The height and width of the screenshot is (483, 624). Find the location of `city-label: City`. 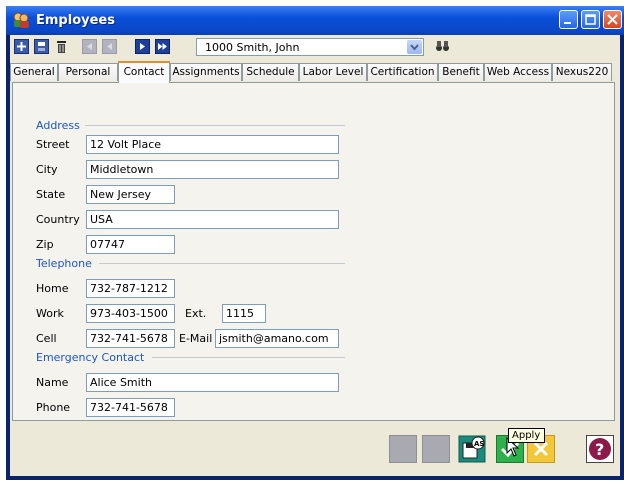

city-label: City is located at coordinates (47, 169).